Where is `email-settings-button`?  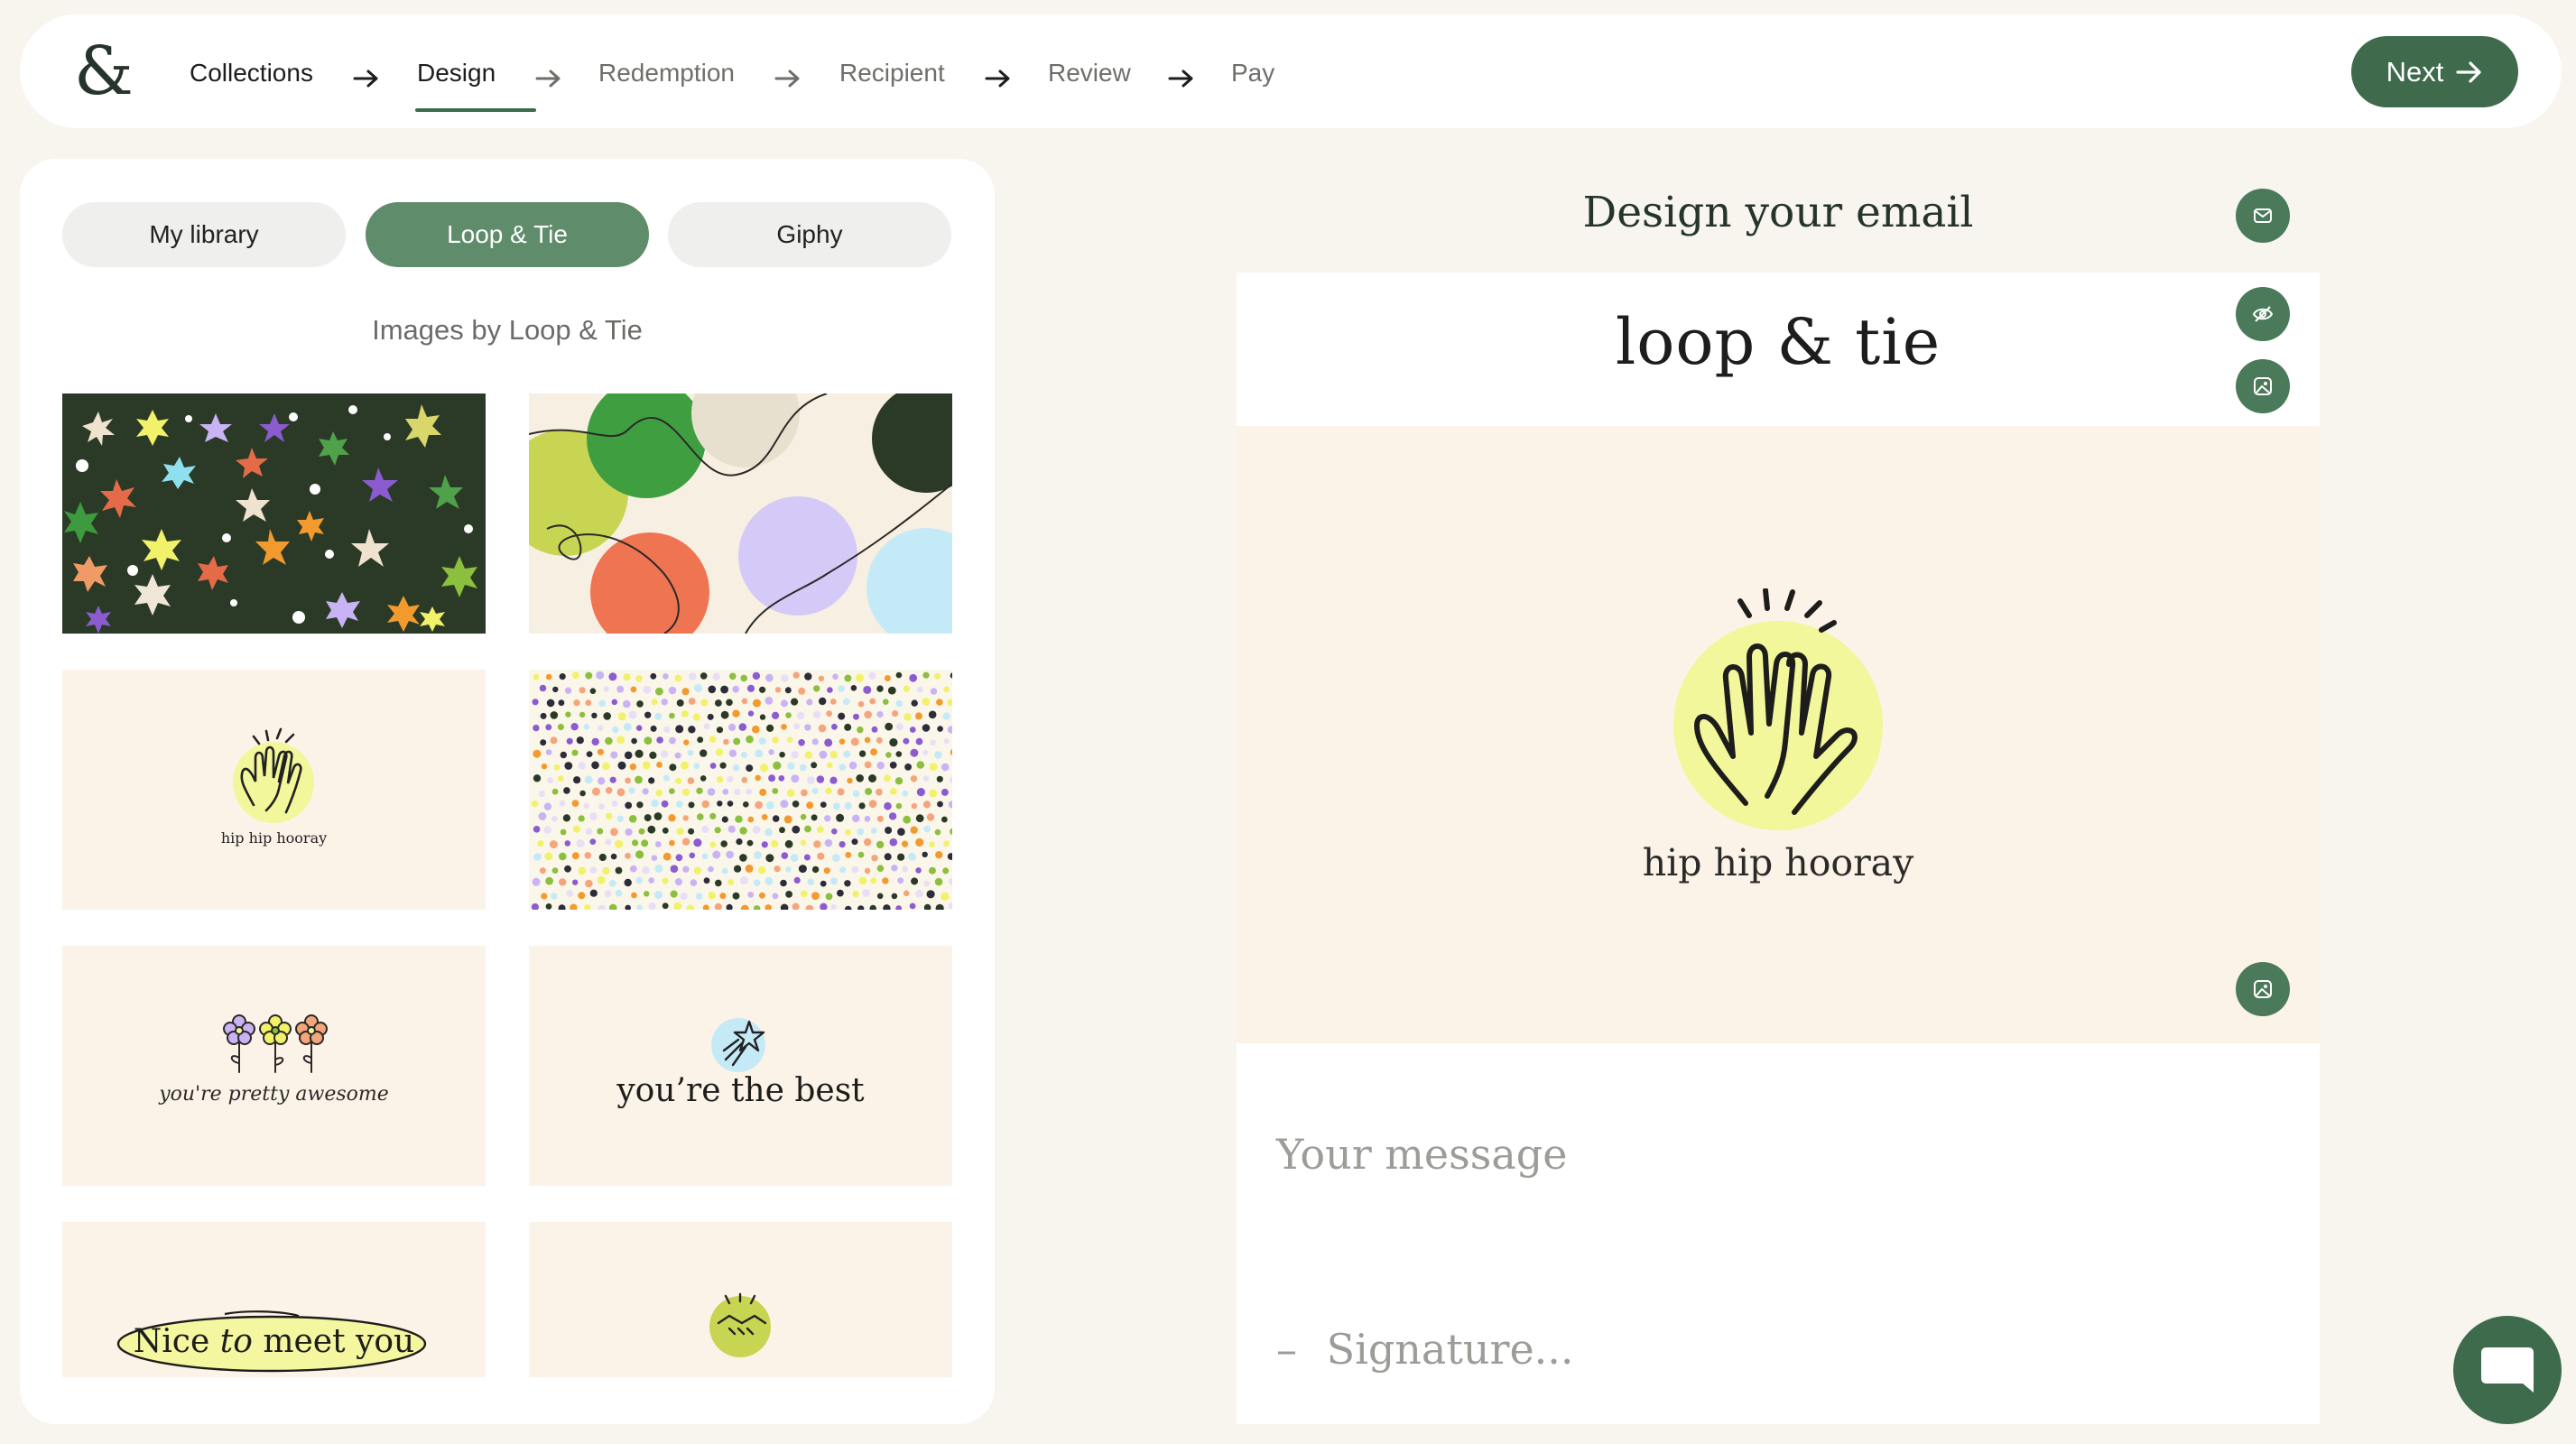
email-settings-button is located at coordinates (2263, 216).